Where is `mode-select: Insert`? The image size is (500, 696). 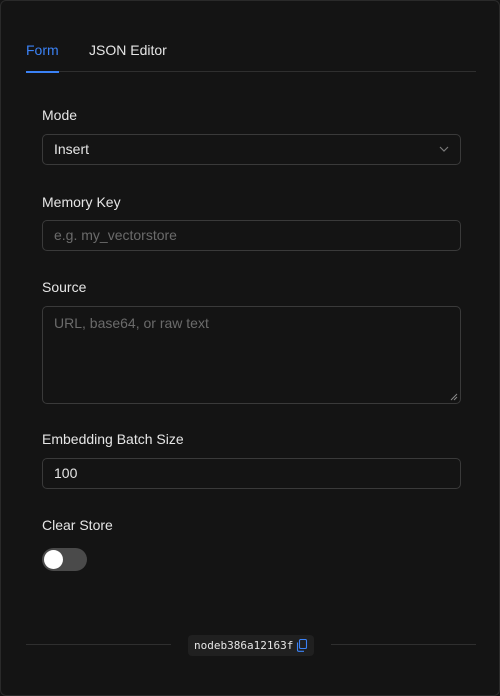
mode-select: Insert is located at coordinates (251, 149).